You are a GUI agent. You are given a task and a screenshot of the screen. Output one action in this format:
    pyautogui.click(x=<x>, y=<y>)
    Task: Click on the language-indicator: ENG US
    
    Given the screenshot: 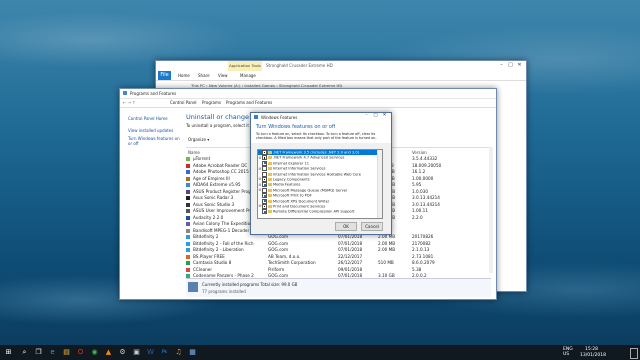 What is the action you would take?
    pyautogui.click(x=568, y=352)
    